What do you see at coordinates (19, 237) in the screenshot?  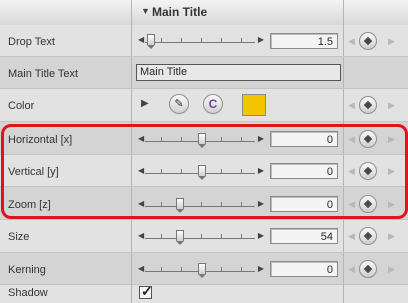 I see `size-label: Size` at bounding box center [19, 237].